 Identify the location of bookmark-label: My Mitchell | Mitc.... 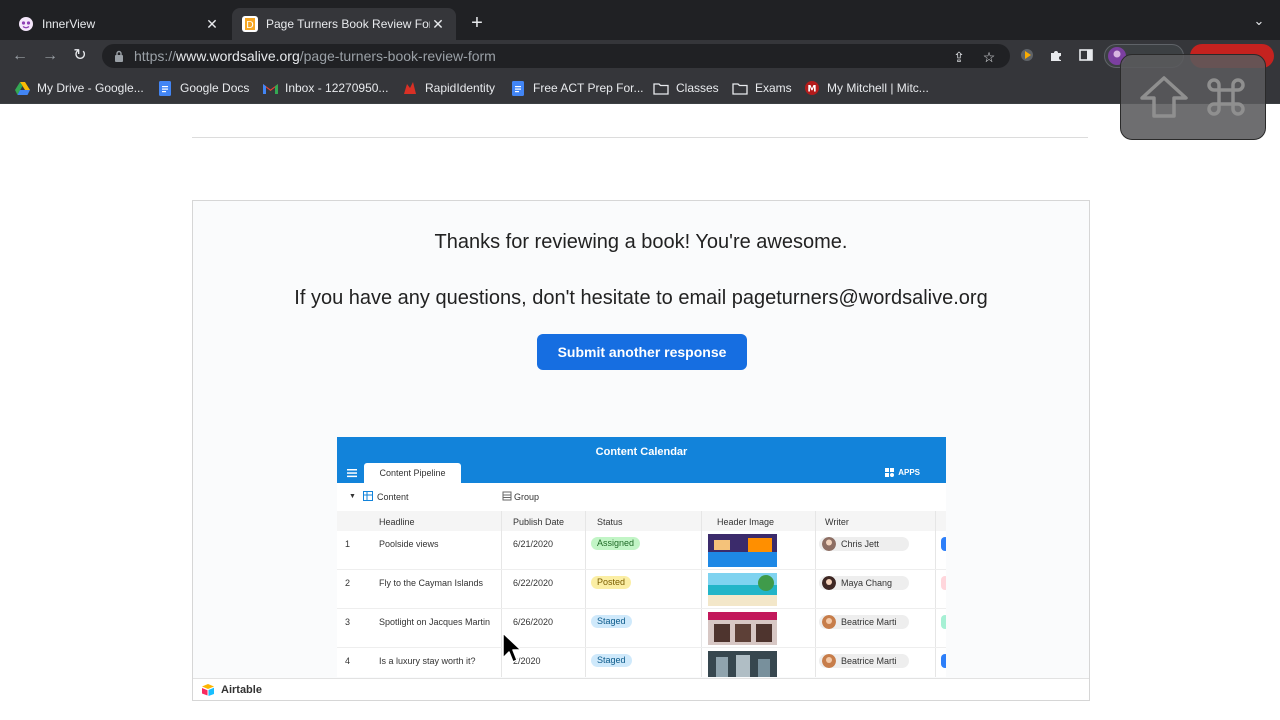
(878, 88).